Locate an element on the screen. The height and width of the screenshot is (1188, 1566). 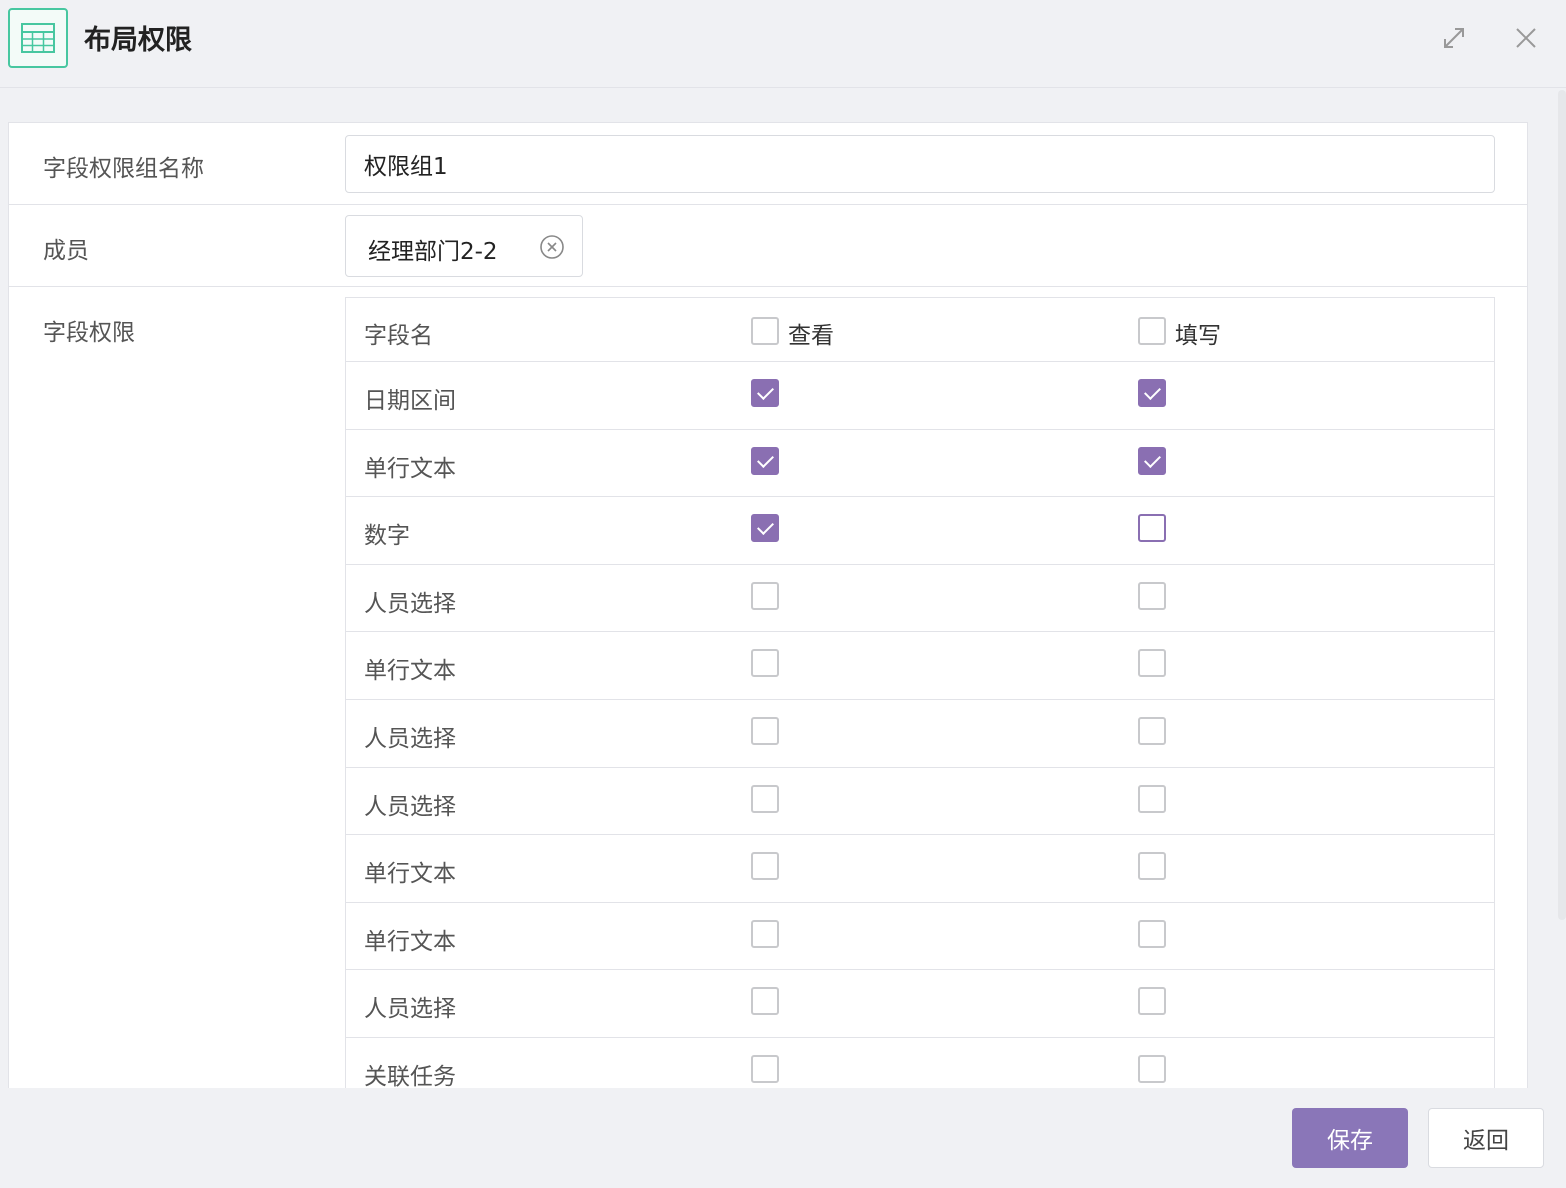
remove-circle-icon is located at coordinates (552, 247).